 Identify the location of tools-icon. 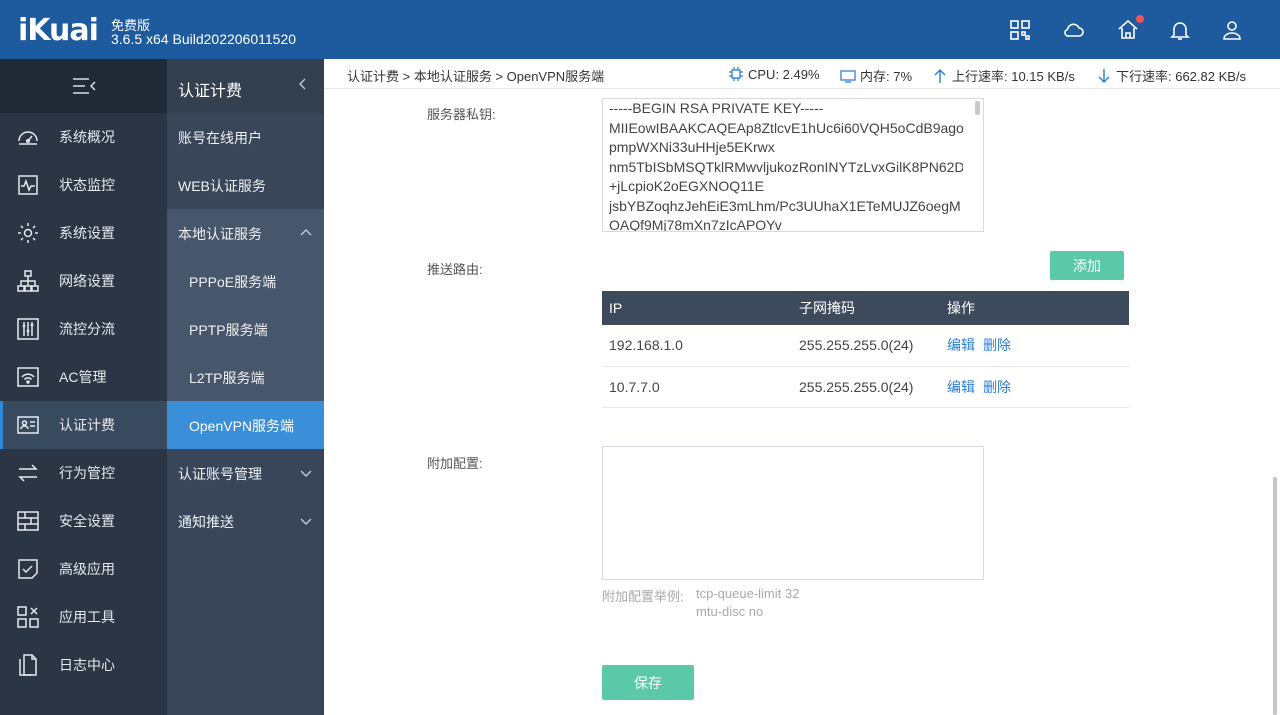
(28, 617).